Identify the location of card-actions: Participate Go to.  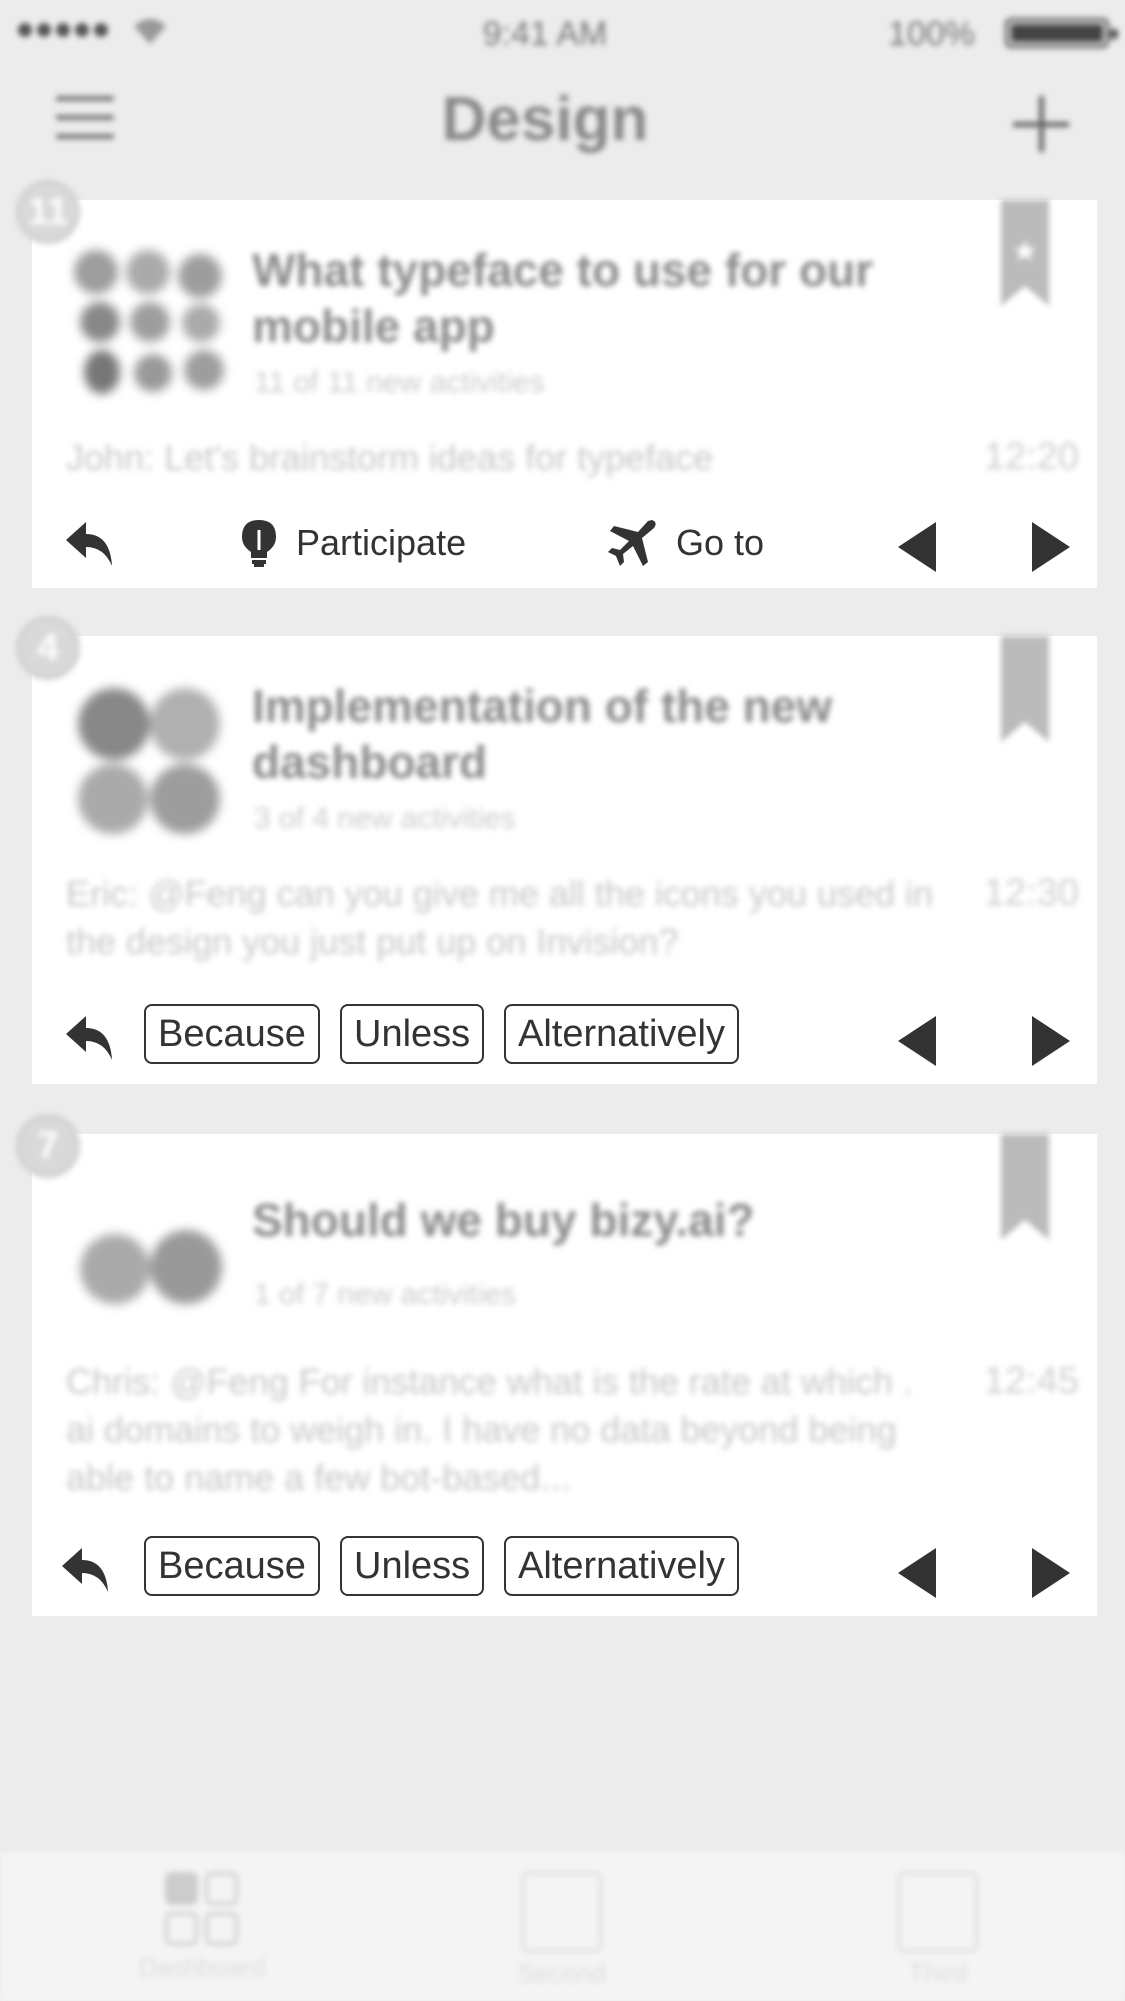
(564, 545).